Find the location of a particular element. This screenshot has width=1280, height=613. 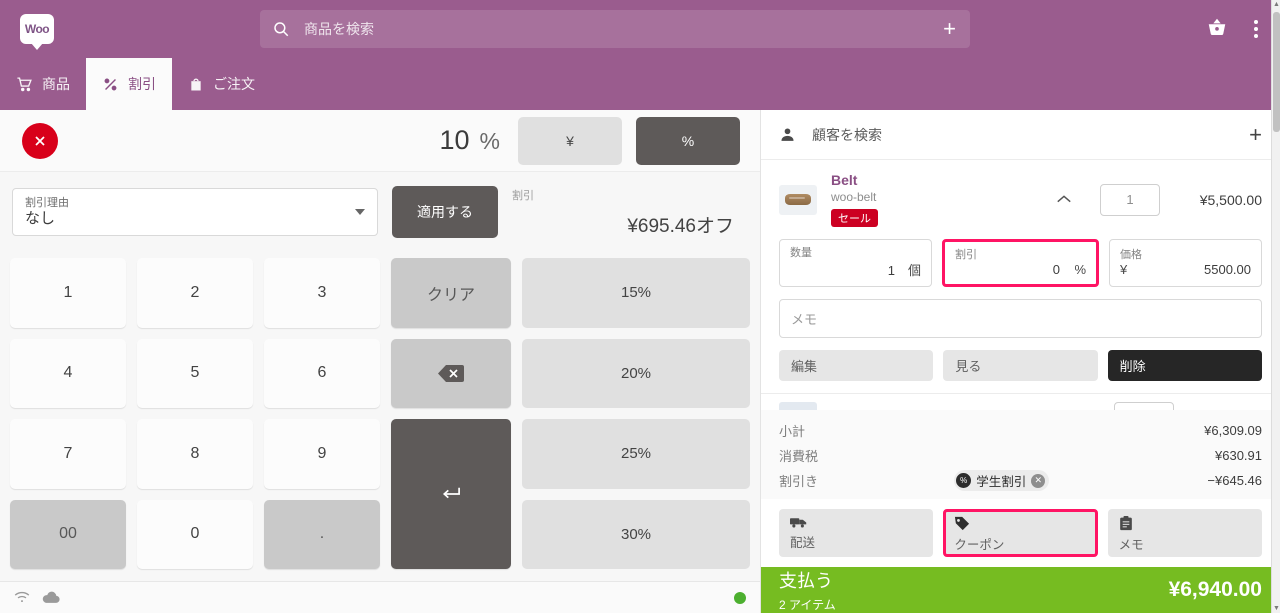

delete-button: 削除 is located at coordinates (1184, 365).